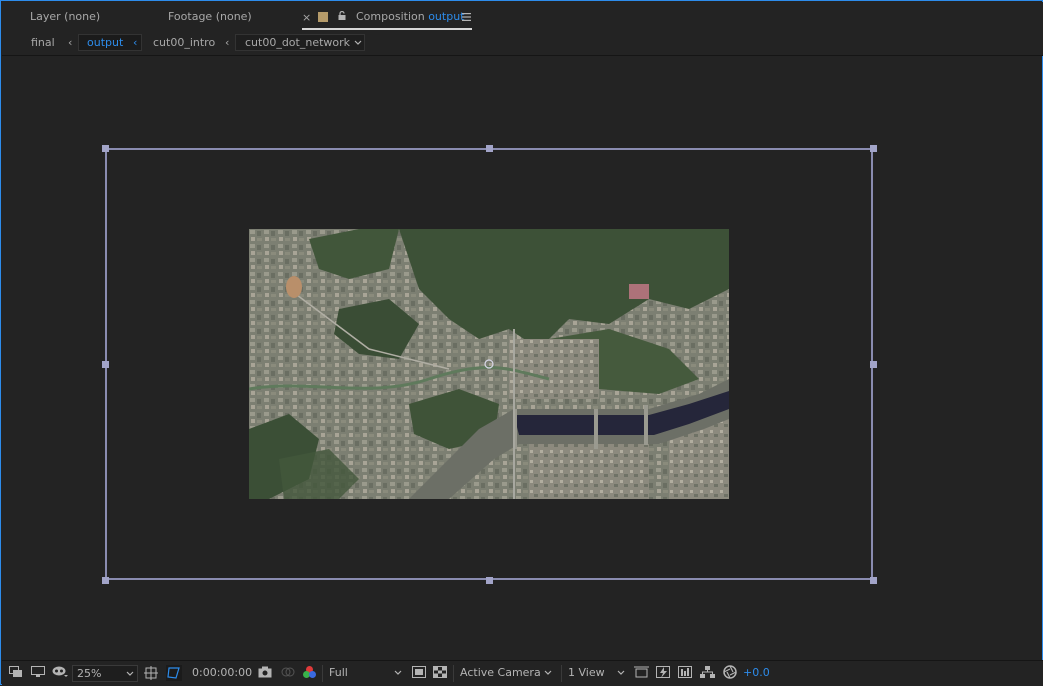 This screenshot has height=686, width=1043. I want to click on timeline-icon, so click(685, 672).